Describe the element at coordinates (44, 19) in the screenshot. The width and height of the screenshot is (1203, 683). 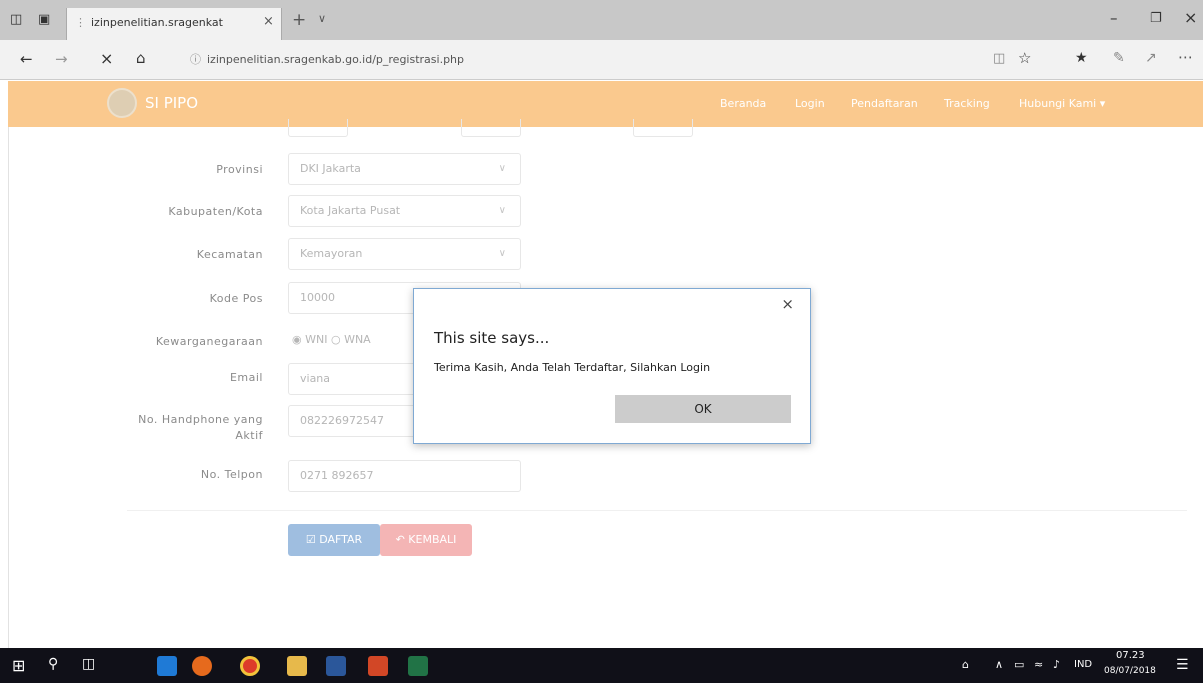
I see `tab-preview-icon: ▣` at that location.